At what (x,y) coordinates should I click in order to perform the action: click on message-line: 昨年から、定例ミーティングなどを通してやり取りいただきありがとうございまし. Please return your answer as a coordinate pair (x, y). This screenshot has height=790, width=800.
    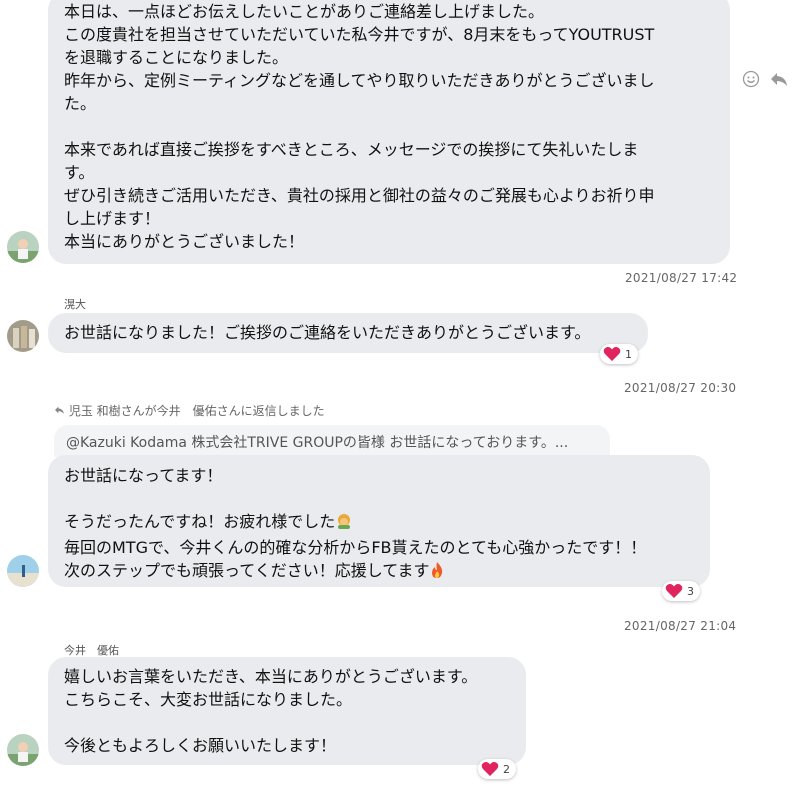
    Looking at the image, I should click on (359, 80).